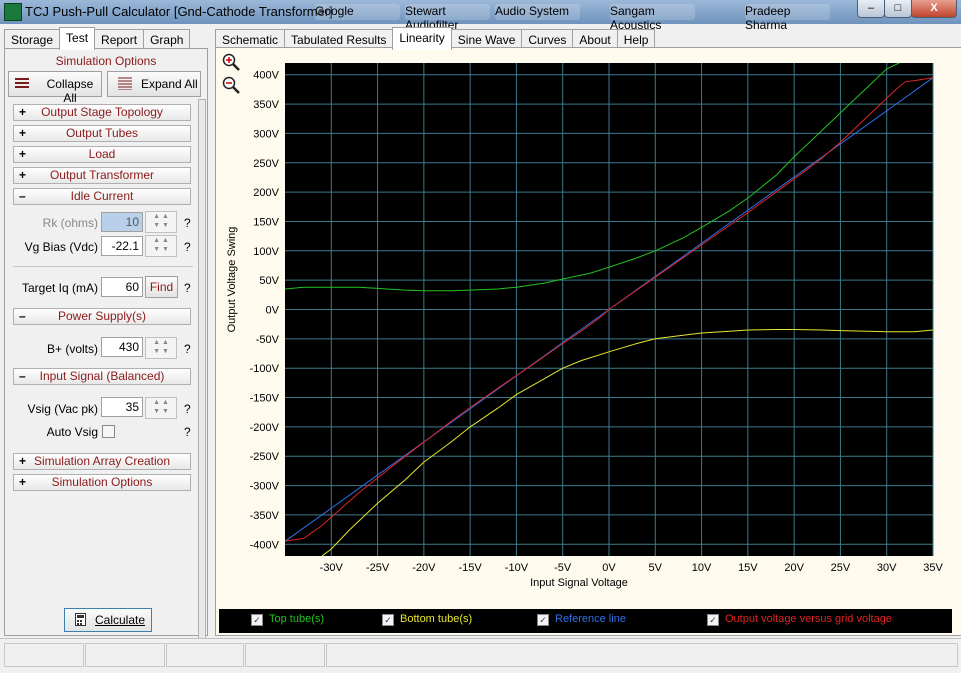 Image resolution: width=961 pixels, height=673 pixels. I want to click on checkbox-checked-icon: ✓, so click(543, 620).